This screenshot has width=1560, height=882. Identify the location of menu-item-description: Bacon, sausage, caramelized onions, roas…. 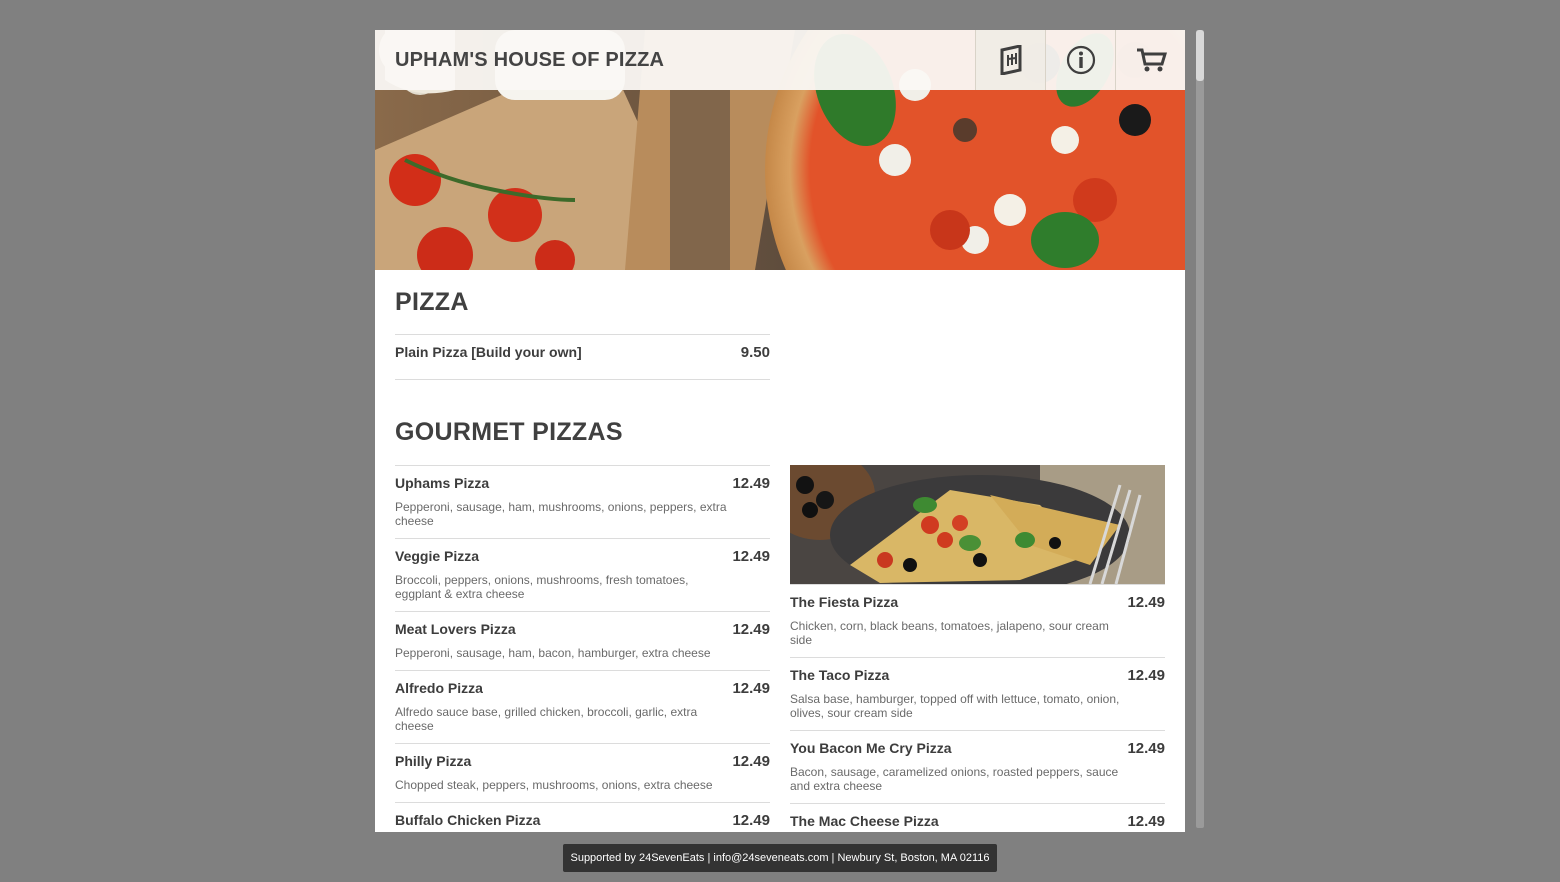
(954, 779).